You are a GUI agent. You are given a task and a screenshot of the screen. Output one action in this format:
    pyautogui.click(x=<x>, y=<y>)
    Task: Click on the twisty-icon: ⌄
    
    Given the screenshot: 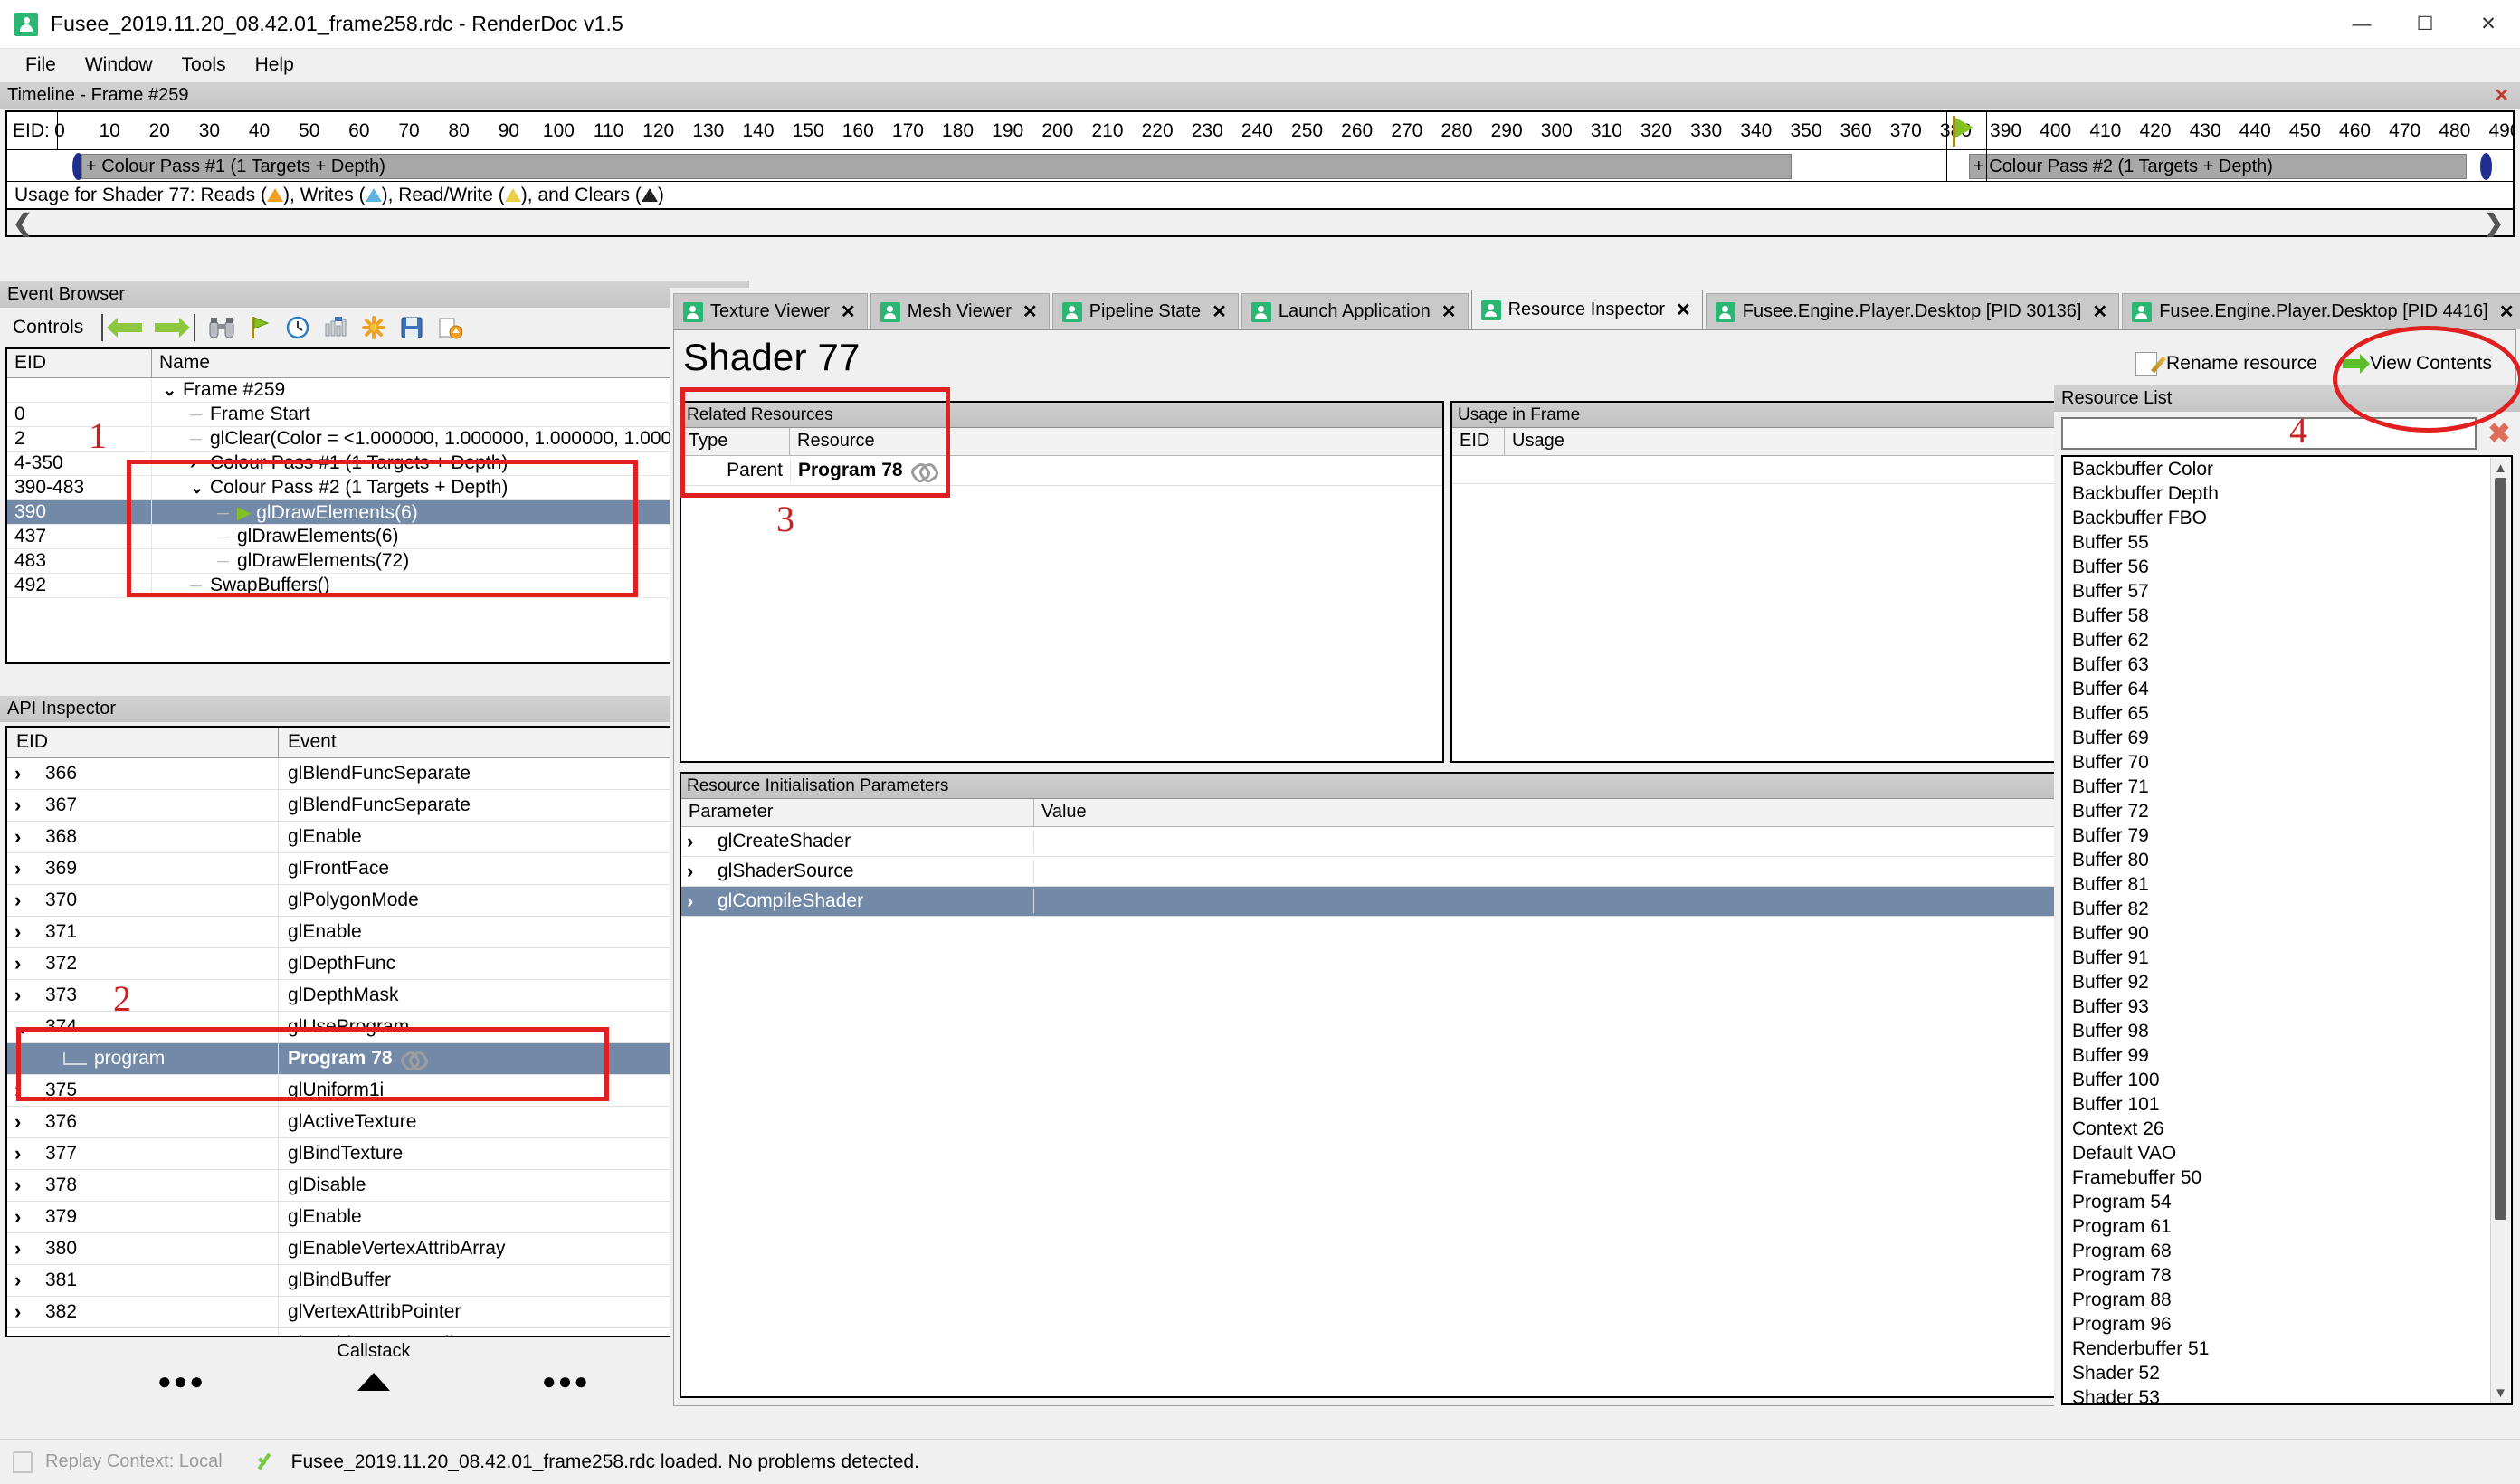 What is the action you would take?
    pyautogui.click(x=173, y=390)
    